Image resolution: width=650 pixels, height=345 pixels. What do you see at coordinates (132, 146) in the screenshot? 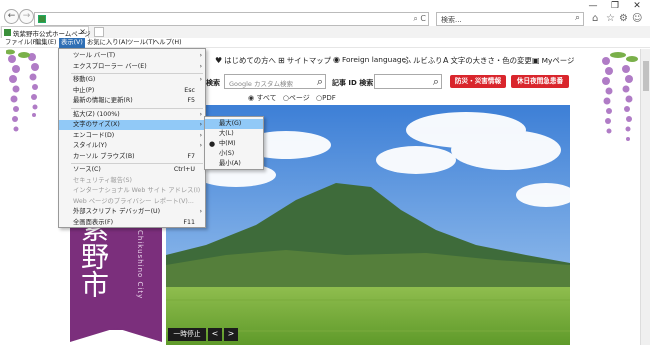
I see `view-menu-item: スタイル(Y) ›` at bounding box center [132, 146].